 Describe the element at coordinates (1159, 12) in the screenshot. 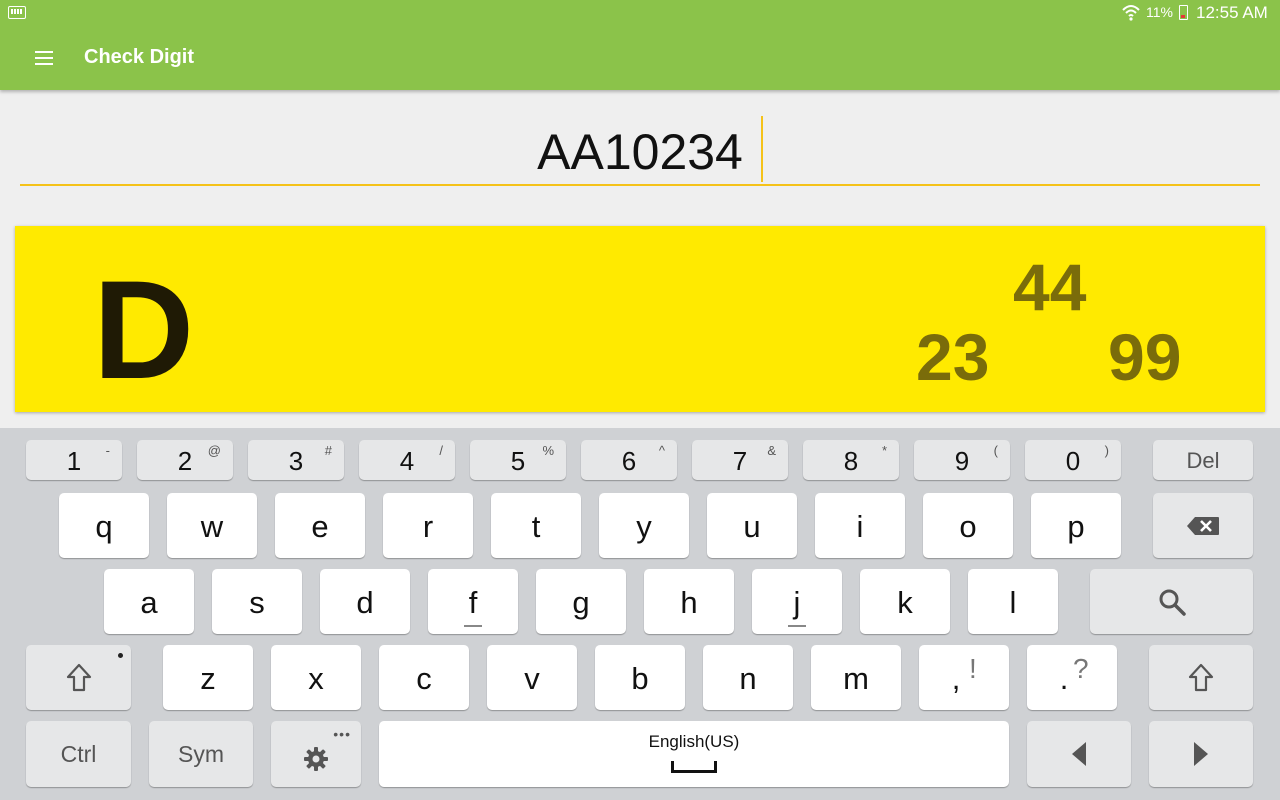

I see `battery-percent: 11%` at that location.